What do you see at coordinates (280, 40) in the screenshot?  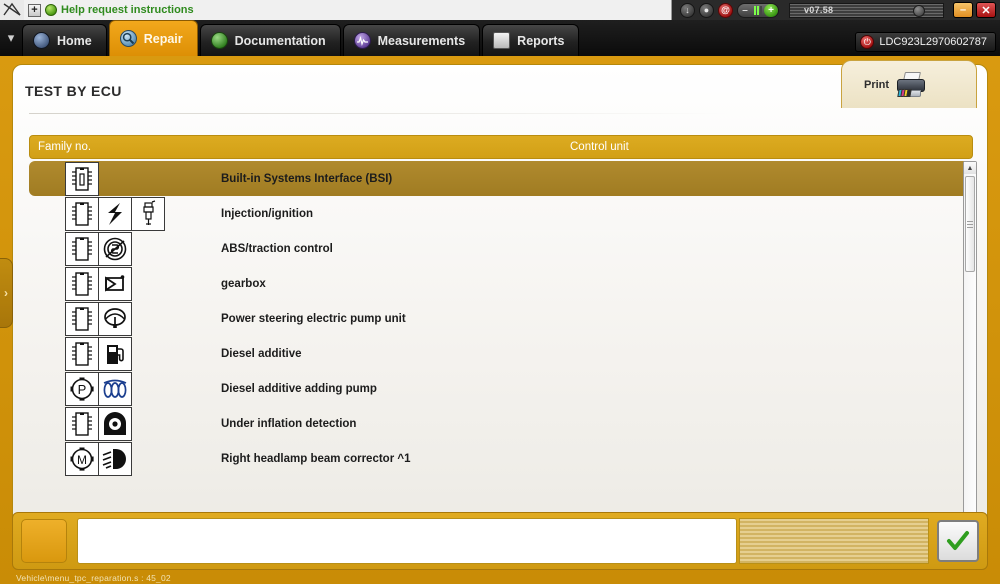 I see `tab-documentation-label: Documentation` at bounding box center [280, 40].